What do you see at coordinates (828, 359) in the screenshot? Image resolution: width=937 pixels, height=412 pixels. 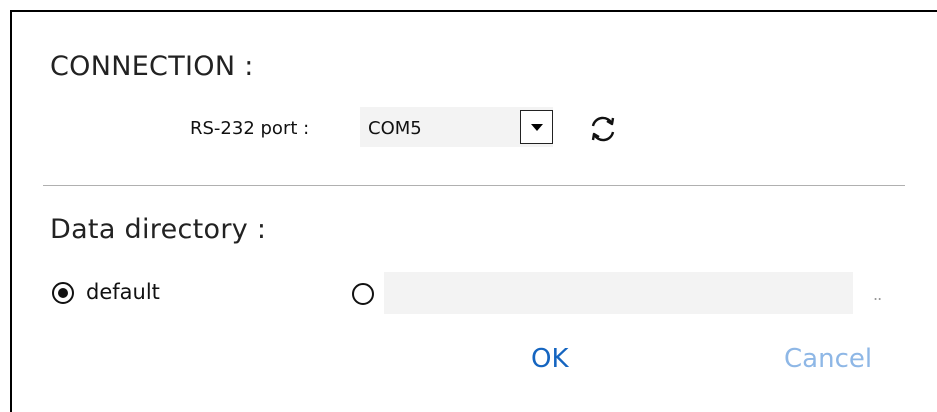 I see `cancel-button: Cancel` at bounding box center [828, 359].